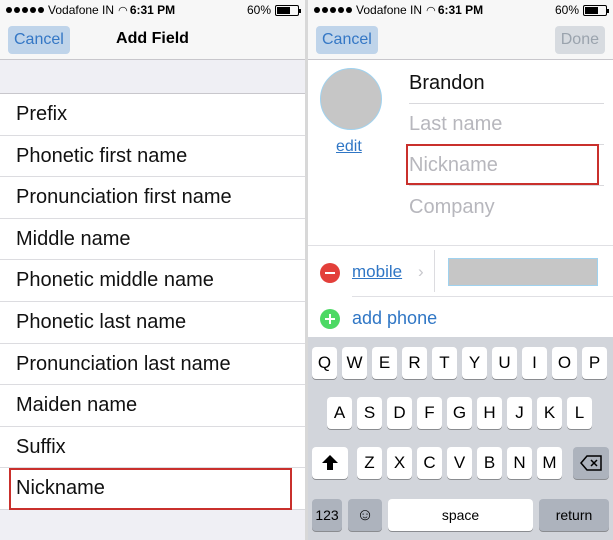  Describe the element at coordinates (414, 363) in the screenshot. I see `key-r: R` at that location.